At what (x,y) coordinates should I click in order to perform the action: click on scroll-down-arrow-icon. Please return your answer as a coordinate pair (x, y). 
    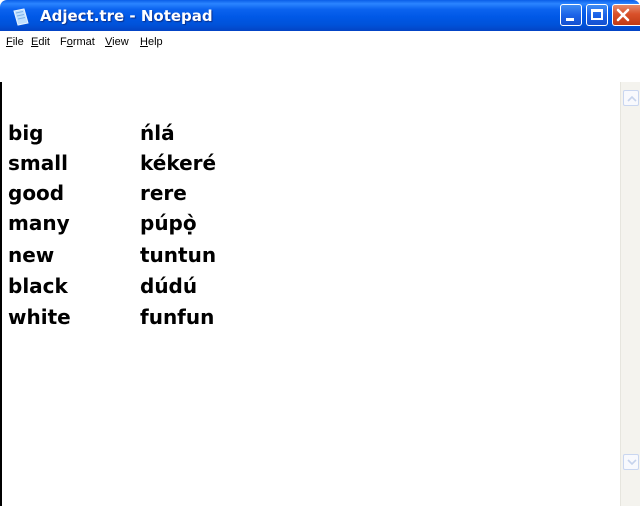
    Looking at the image, I should click on (632, 462).